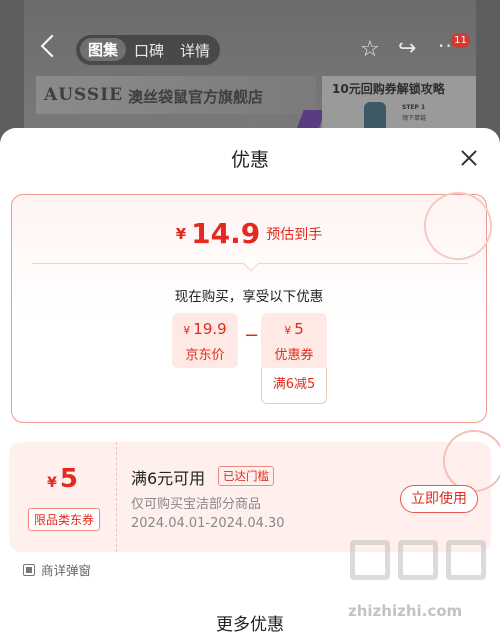 The height and width of the screenshot is (633, 500). What do you see at coordinates (294, 235) in the screenshot?
I see `final-price-label: 预估到手` at bounding box center [294, 235].